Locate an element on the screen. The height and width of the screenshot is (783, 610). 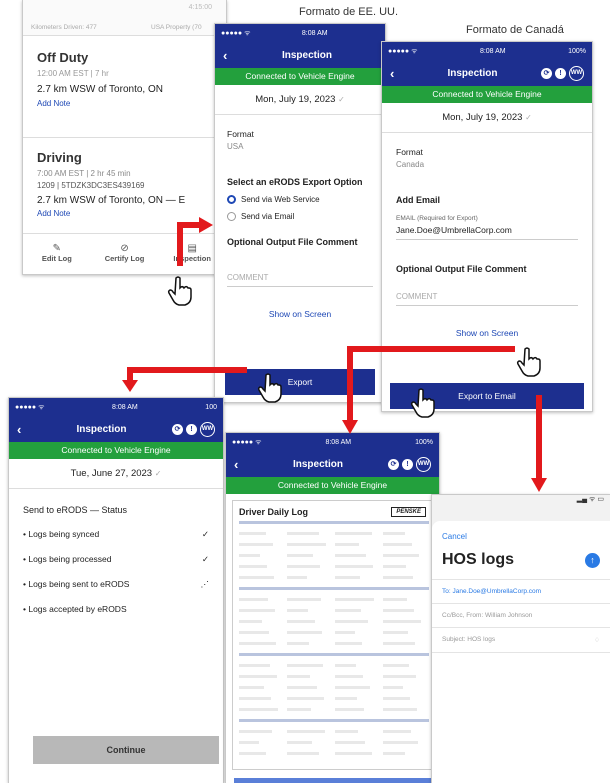
format-label: Format is located at coordinates (409, 152).